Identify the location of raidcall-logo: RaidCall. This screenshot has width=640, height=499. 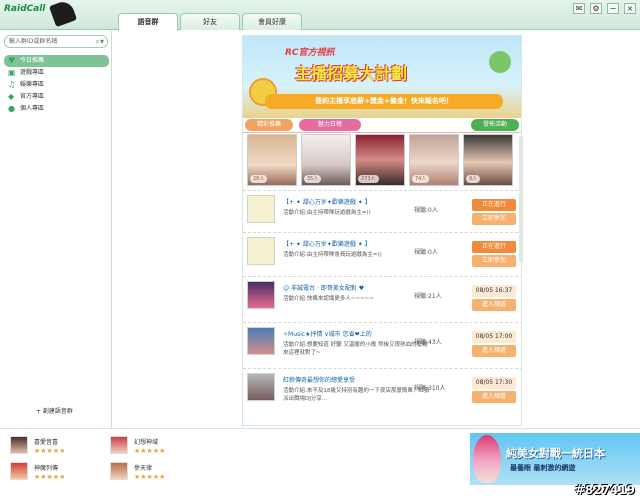
(25, 9).